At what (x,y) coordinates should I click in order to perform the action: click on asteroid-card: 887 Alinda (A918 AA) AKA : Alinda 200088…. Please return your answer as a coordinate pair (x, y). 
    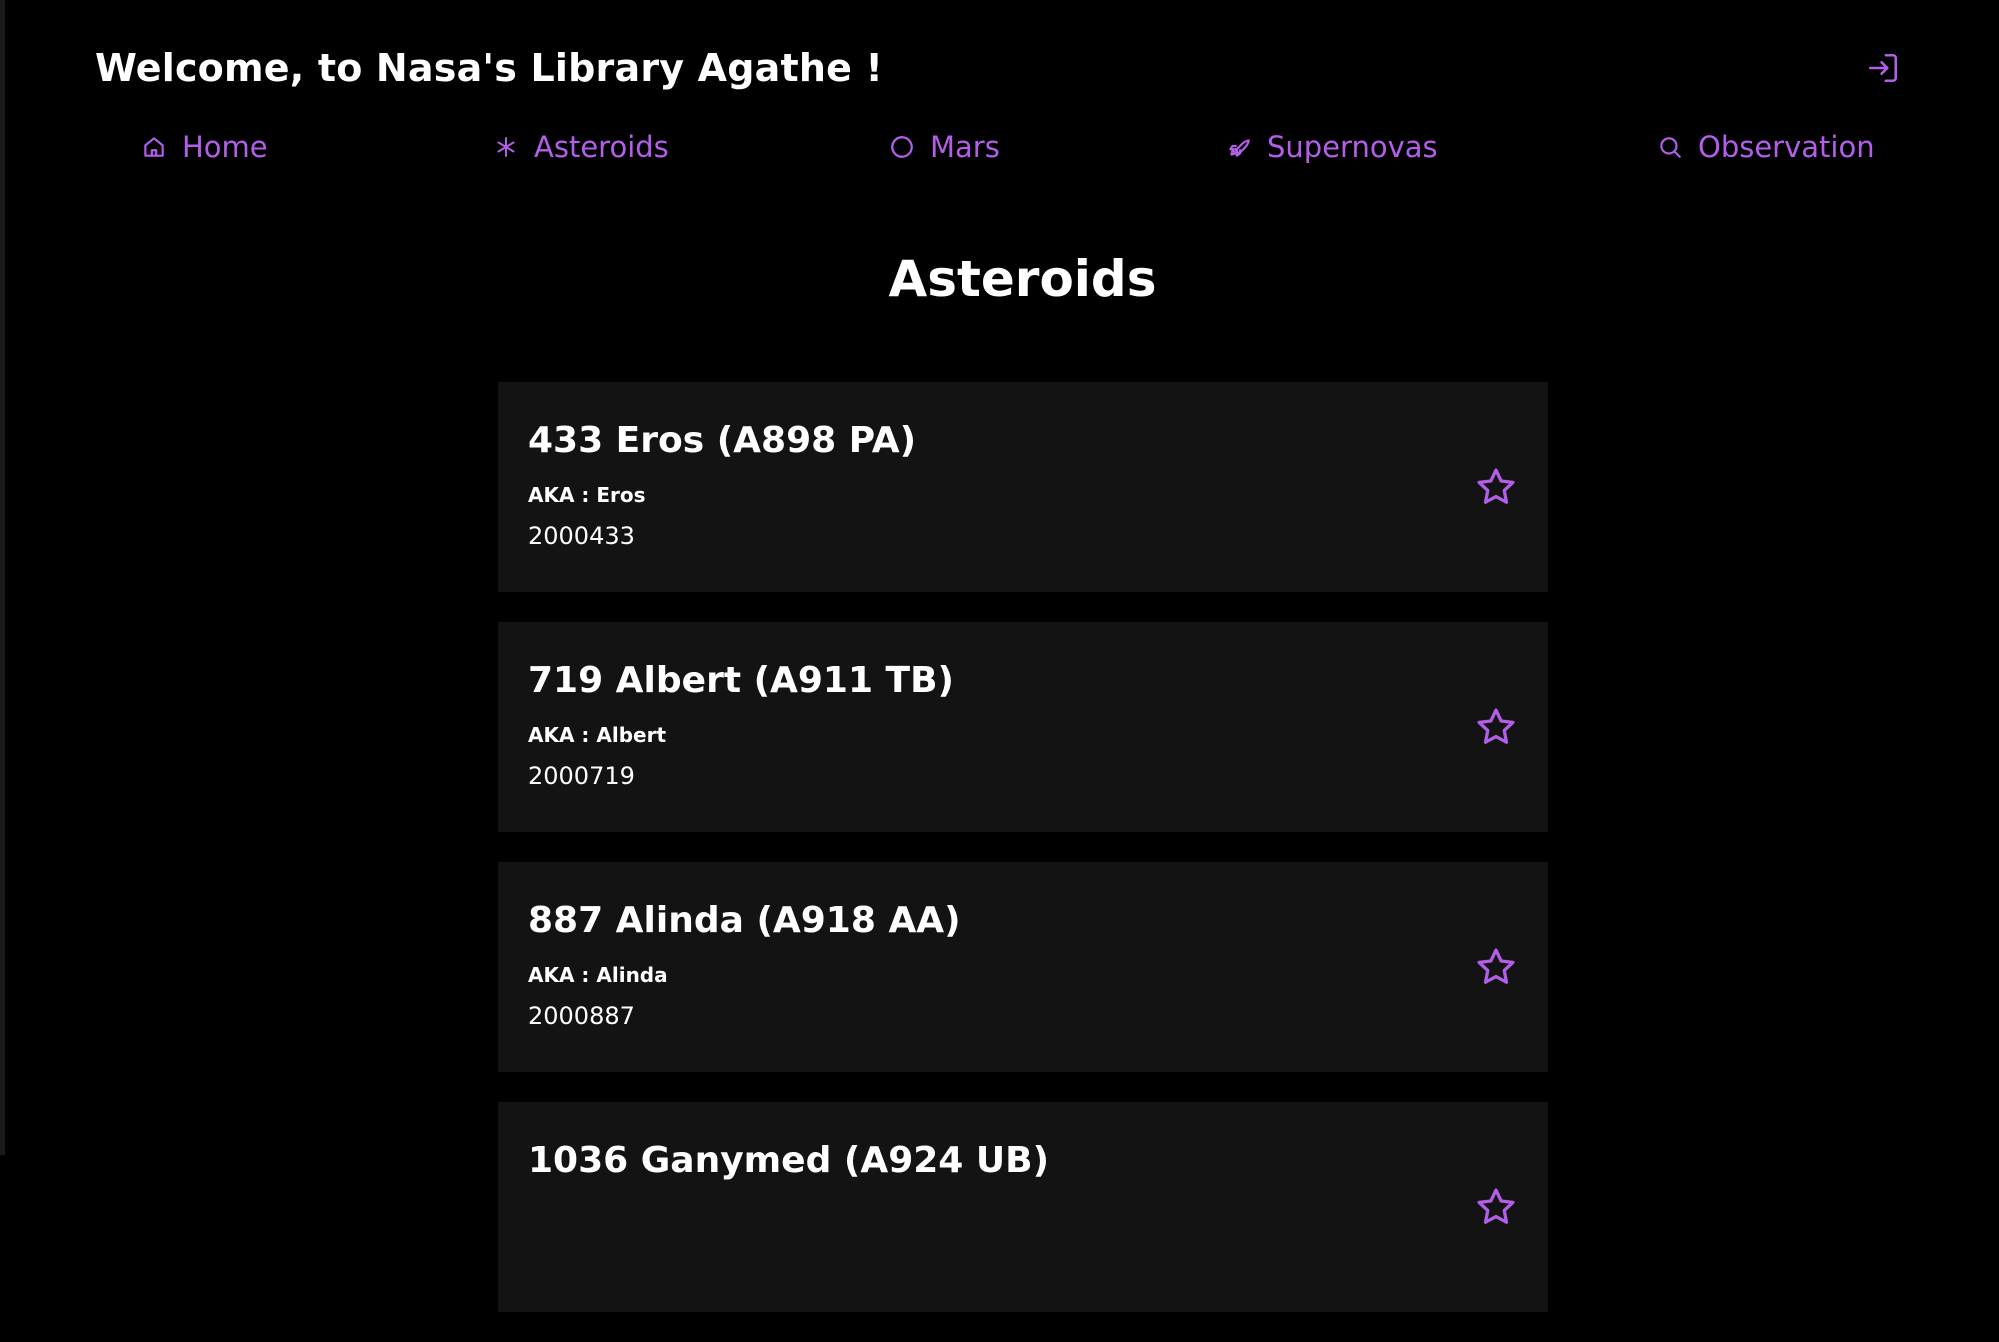
    Looking at the image, I should click on (1023, 967).